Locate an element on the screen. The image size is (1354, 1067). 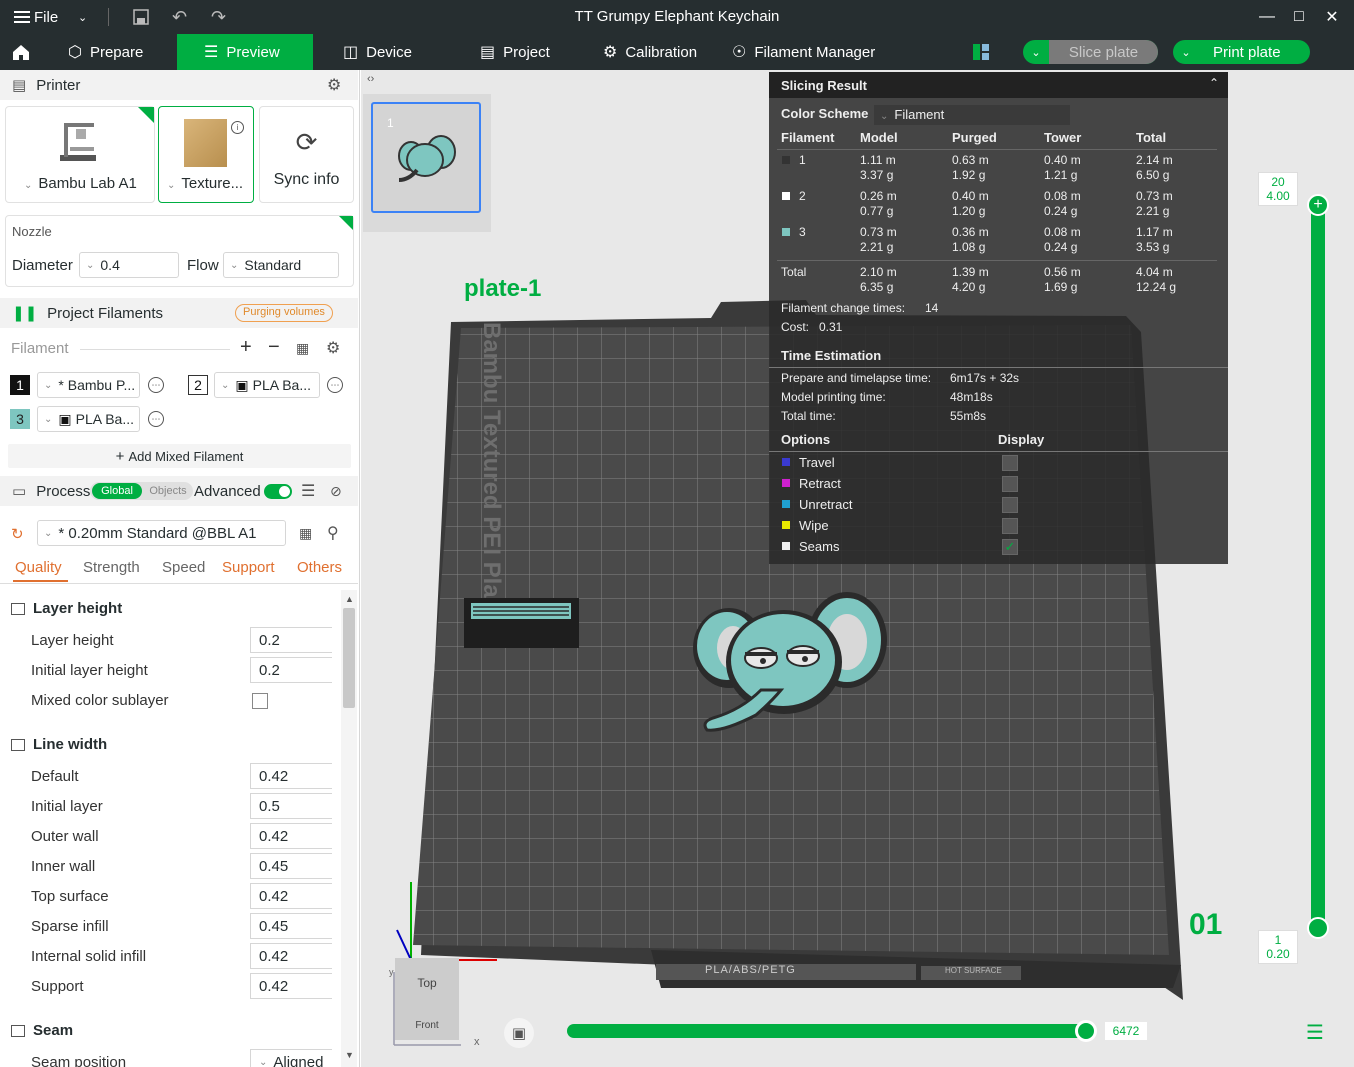
move-slider-track is located at coordinates (829, 1031).